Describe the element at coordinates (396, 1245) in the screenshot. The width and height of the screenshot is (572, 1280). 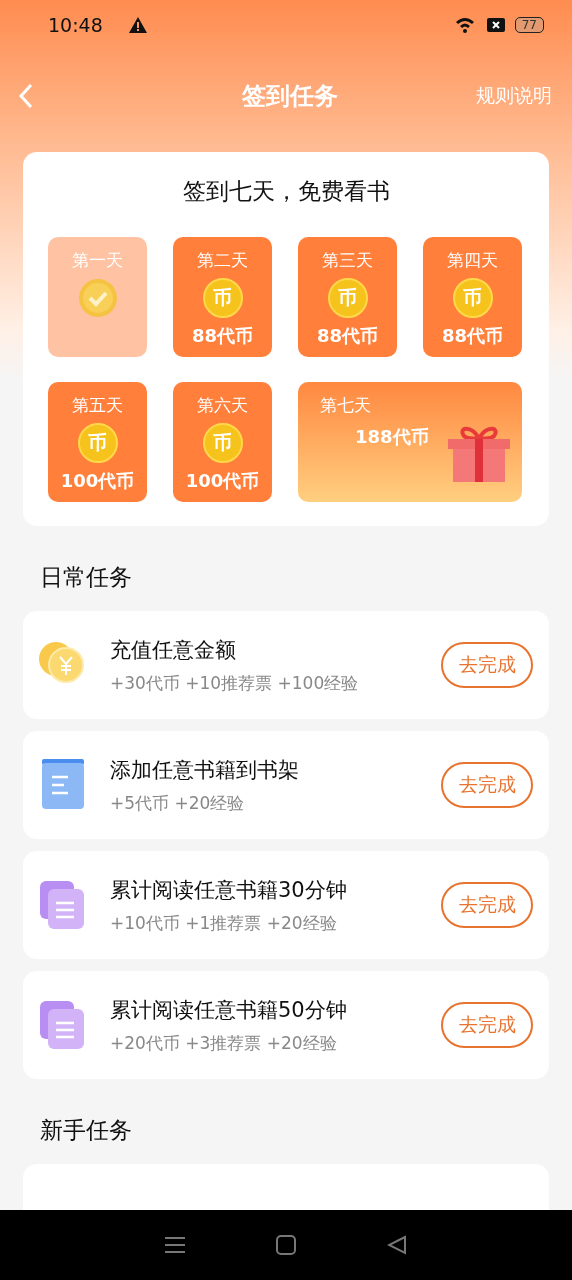
I see `back-nav-icon` at that location.